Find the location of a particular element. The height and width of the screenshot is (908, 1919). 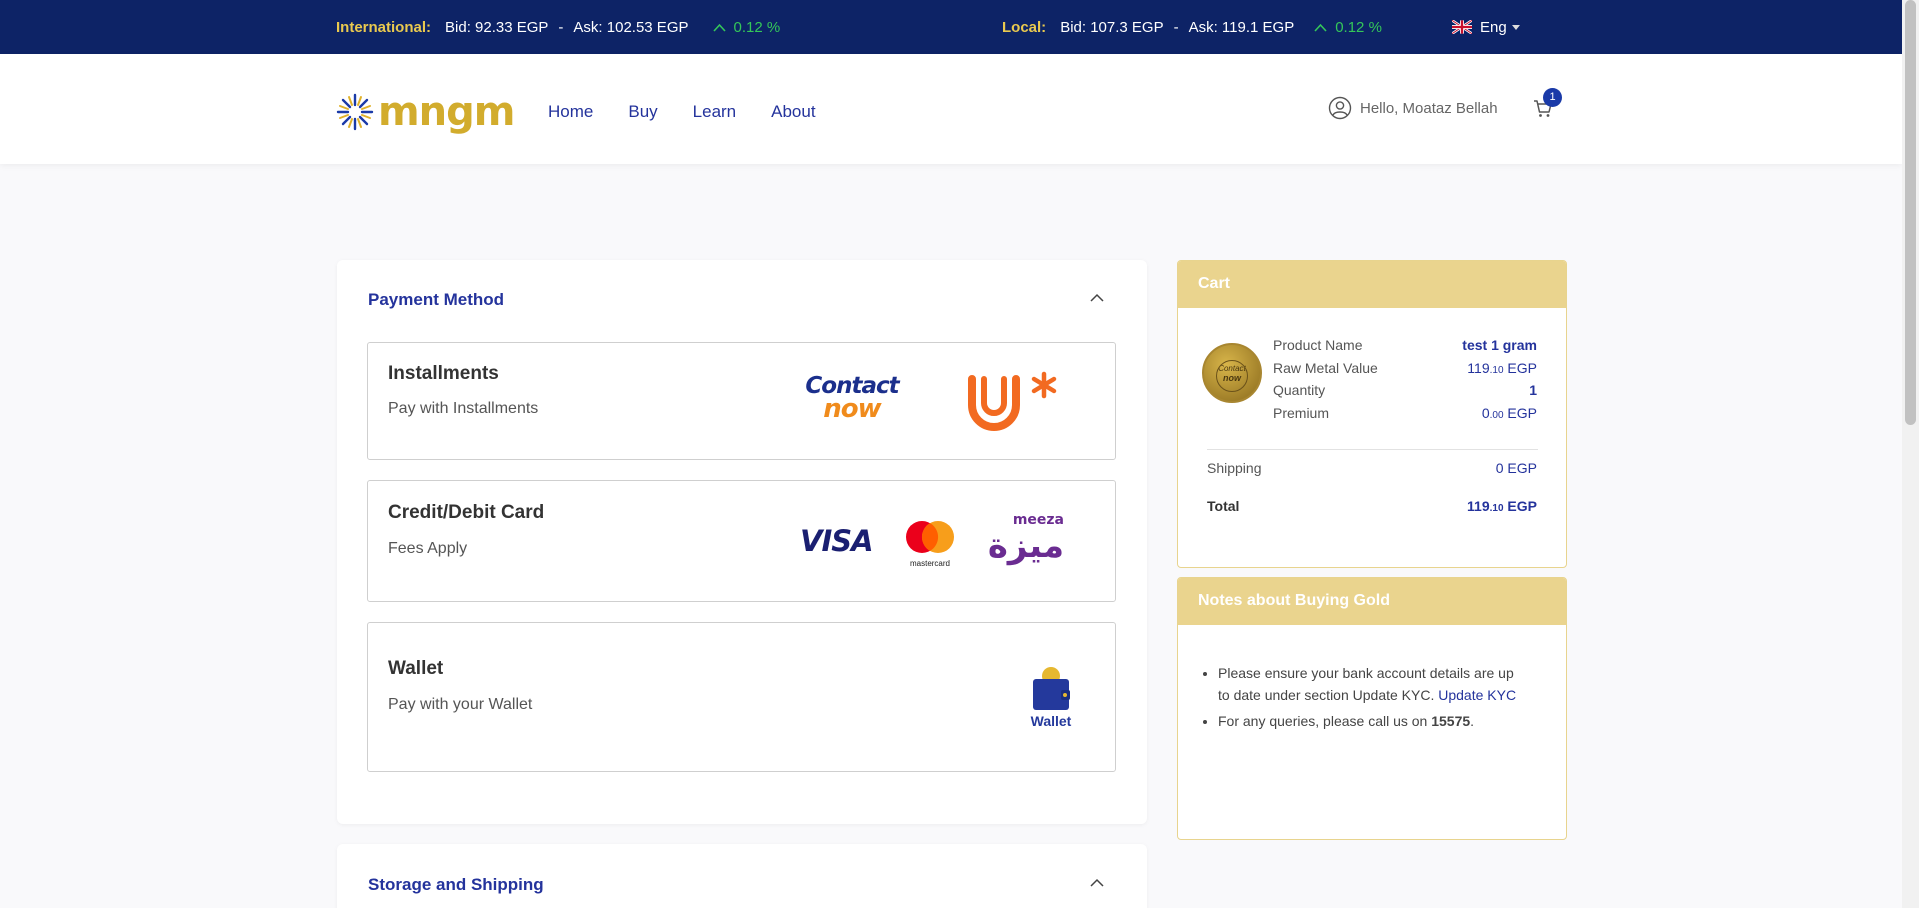

total-value: 119.10 EGP is located at coordinates (1502, 506).